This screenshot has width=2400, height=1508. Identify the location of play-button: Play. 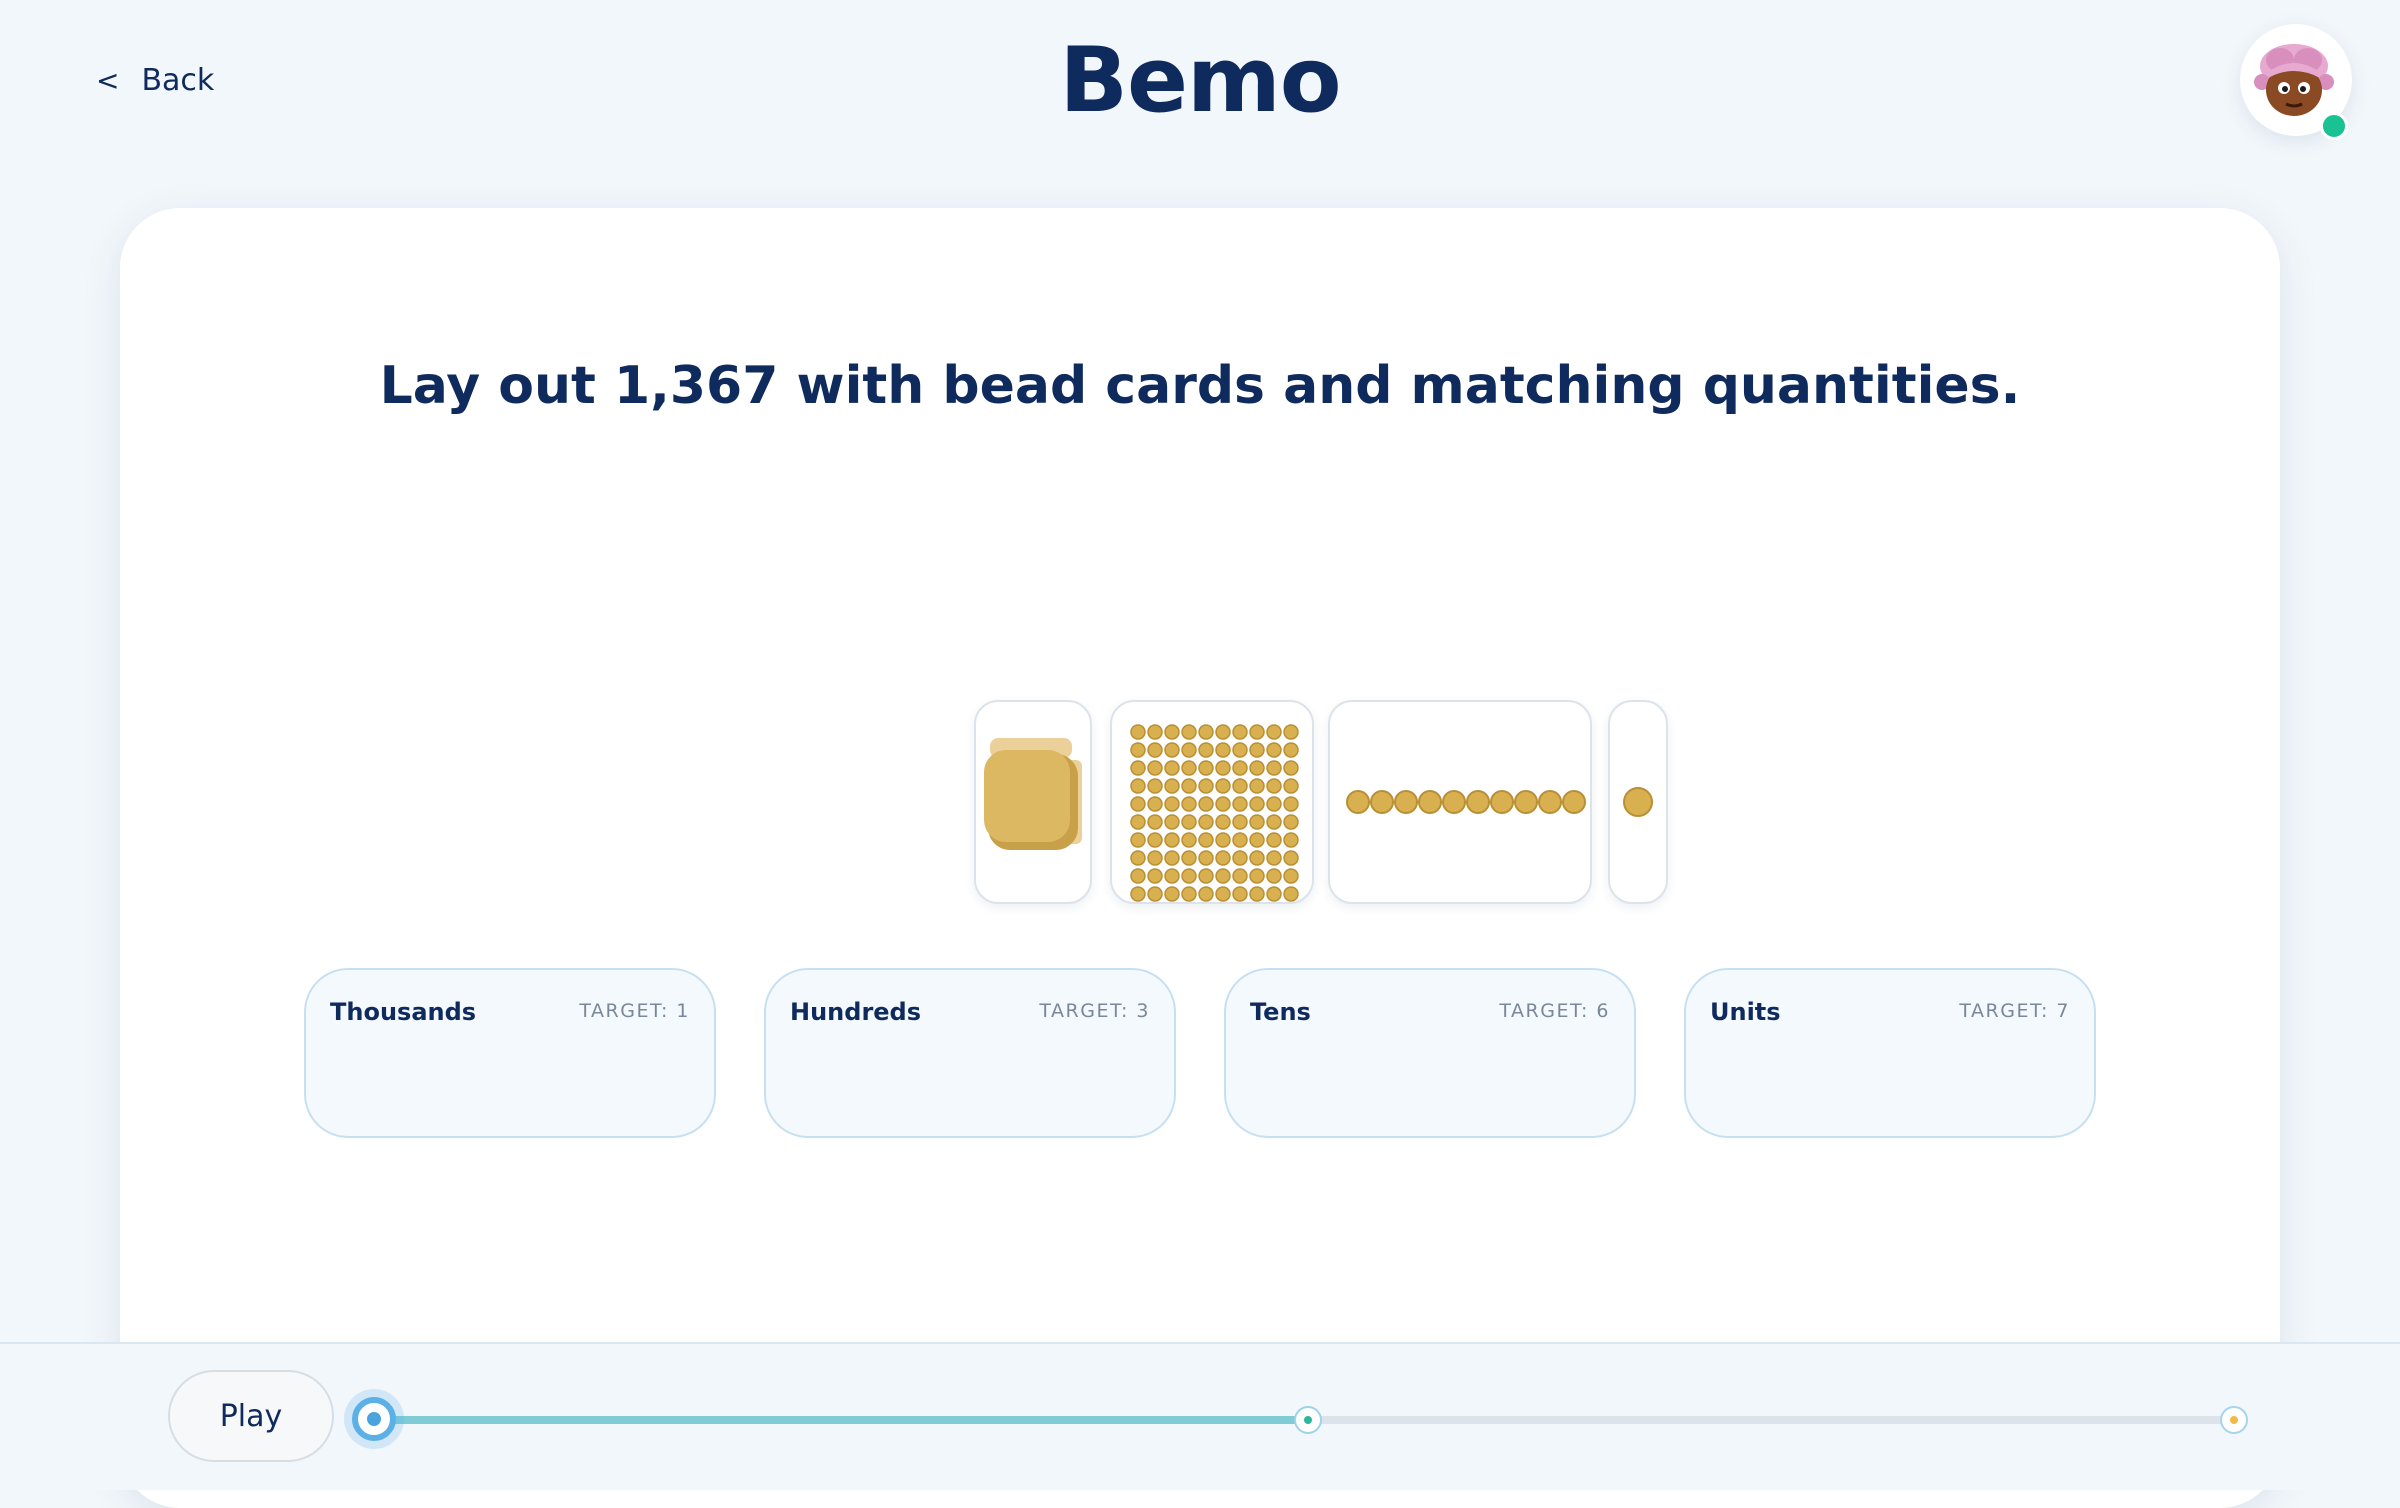
(251, 1416).